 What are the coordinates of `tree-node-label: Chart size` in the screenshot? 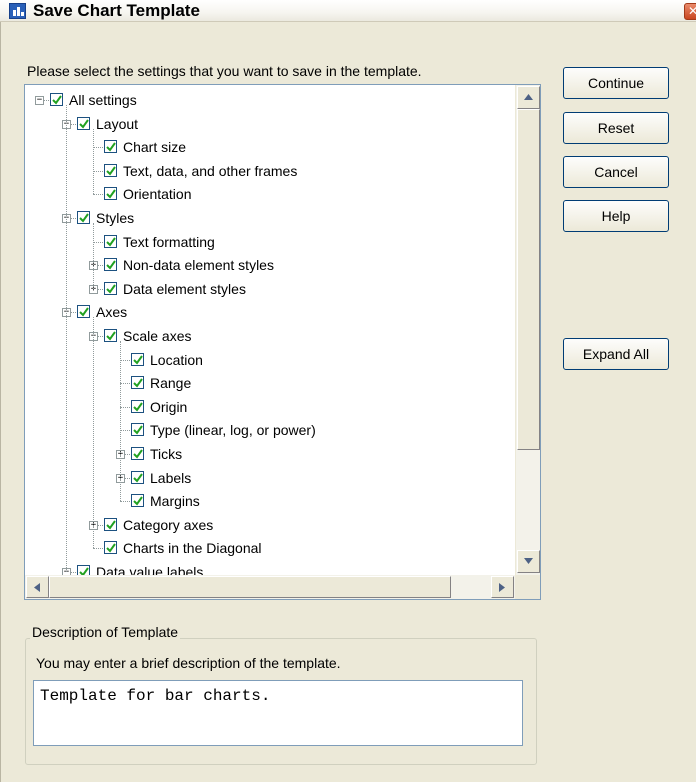 It's located at (155, 147).